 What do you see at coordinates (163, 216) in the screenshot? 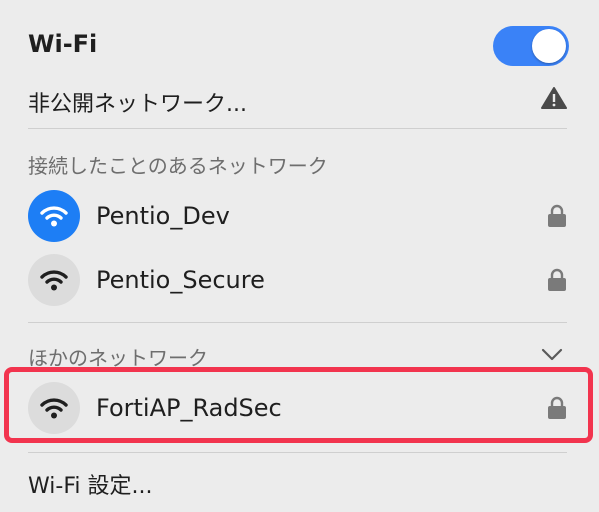
I see `network-name: Pentio_Dev` at bounding box center [163, 216].